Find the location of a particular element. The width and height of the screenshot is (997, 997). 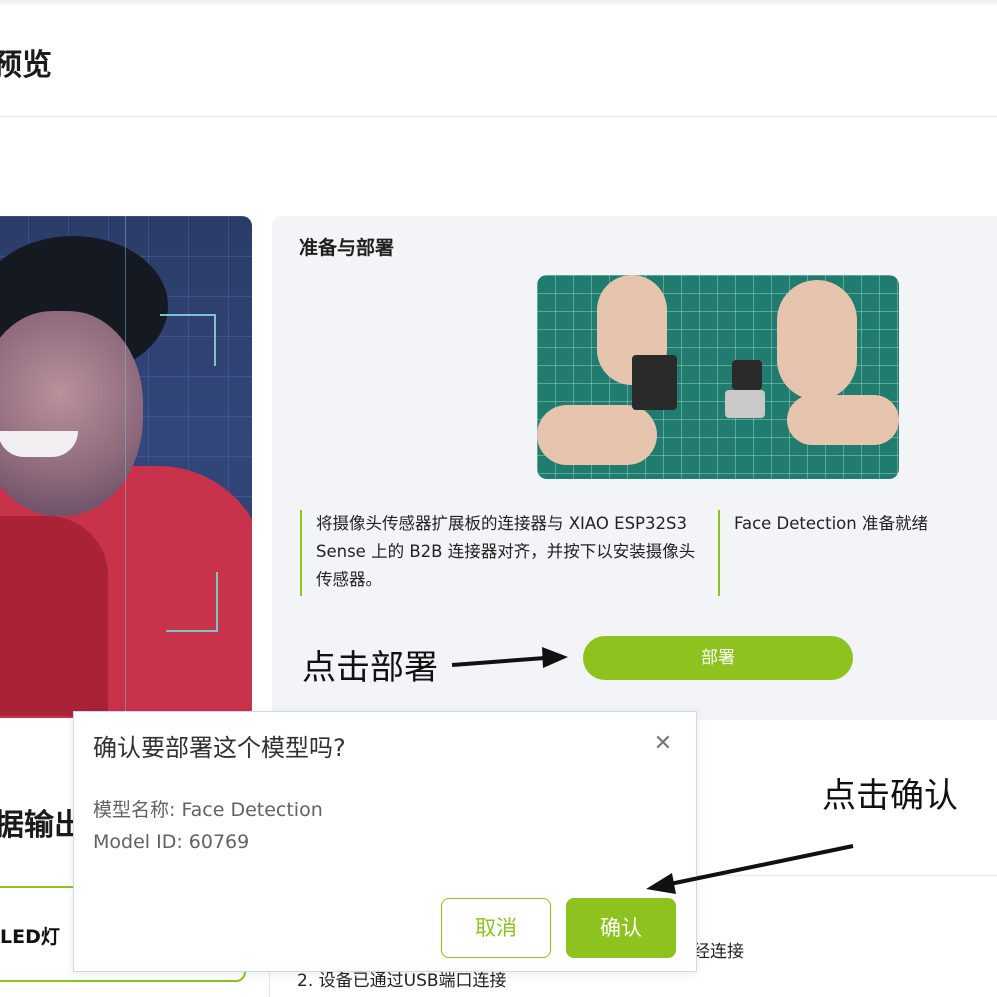

arrow-to-deploy-icon is located at coordinates (509, 657).